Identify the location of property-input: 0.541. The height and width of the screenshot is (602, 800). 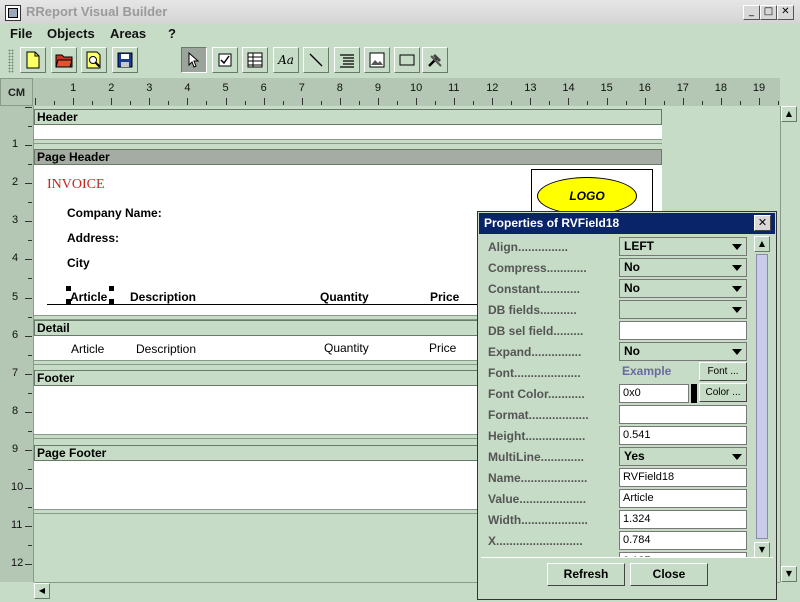
(683, 435).